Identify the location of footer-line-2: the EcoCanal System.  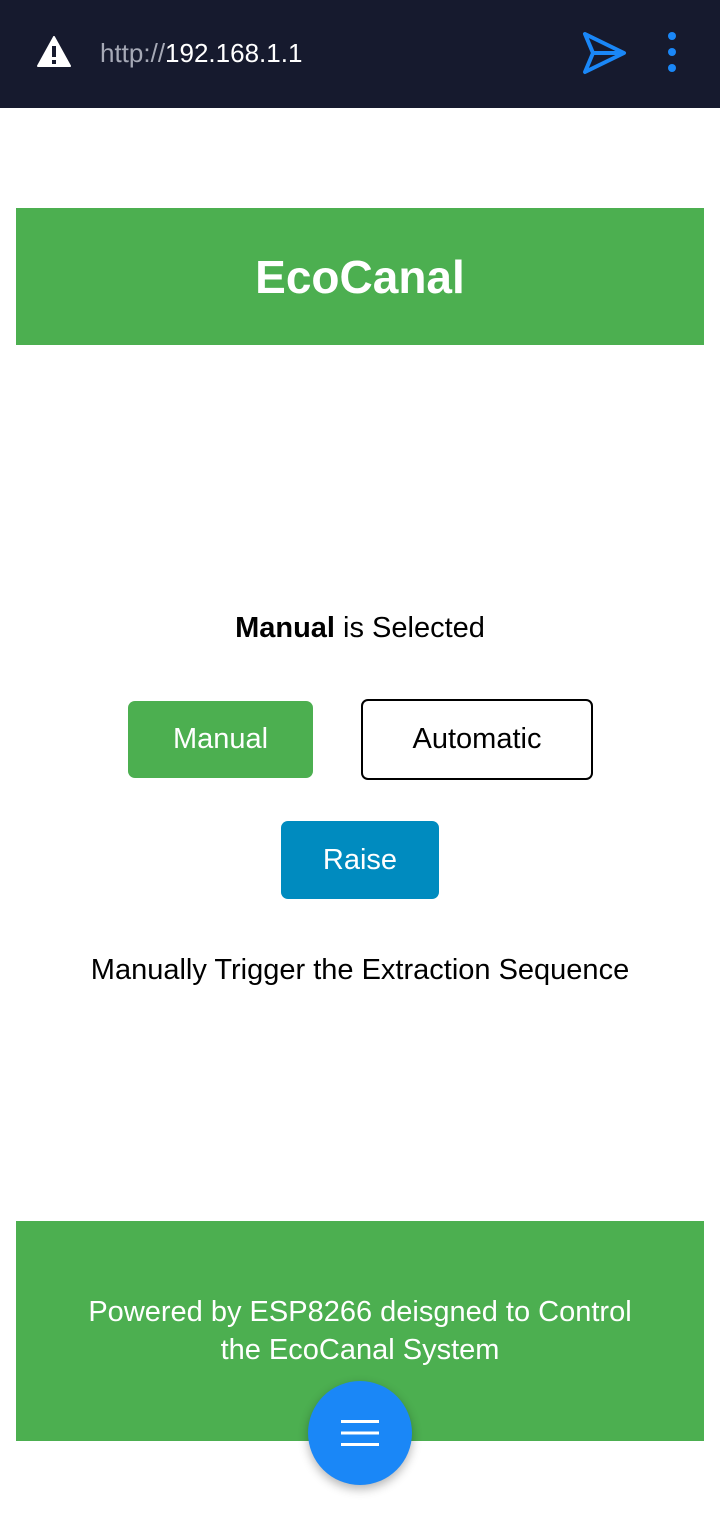
(360, 1350).